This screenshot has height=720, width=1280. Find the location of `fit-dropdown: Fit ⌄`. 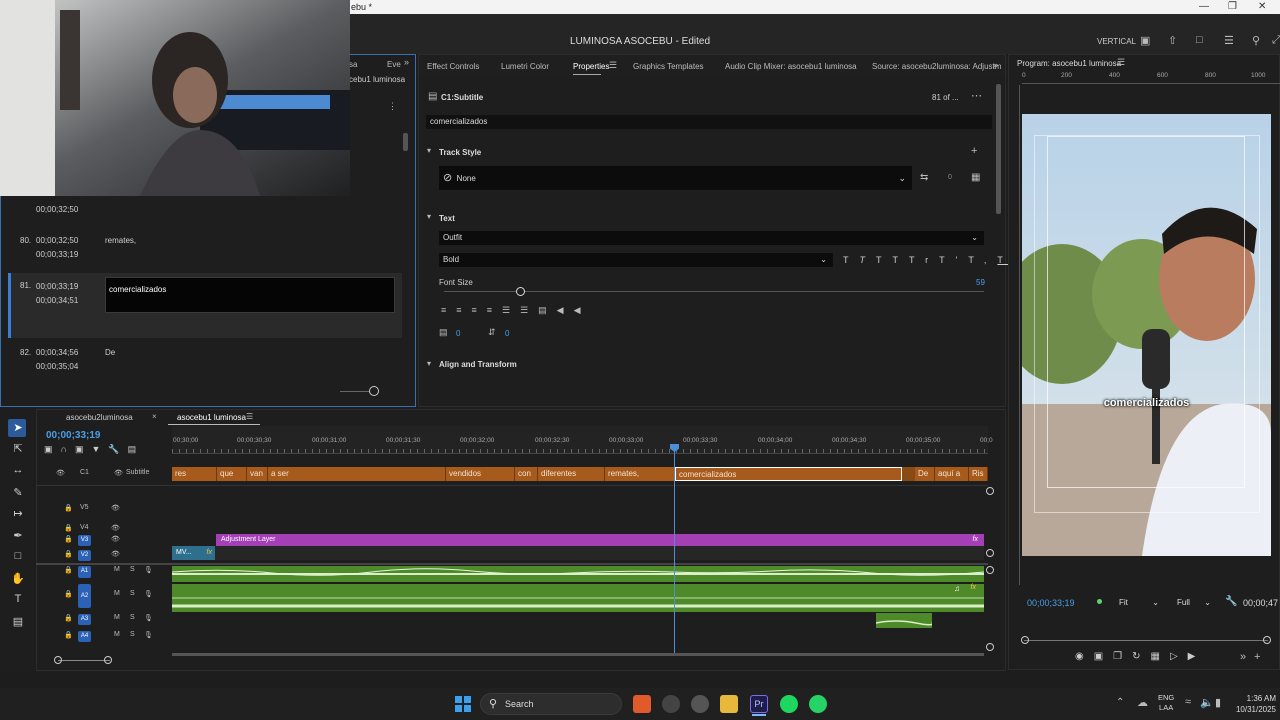

fit-dropdown: Fit ⌄ is located at coordinates (1139, 603).